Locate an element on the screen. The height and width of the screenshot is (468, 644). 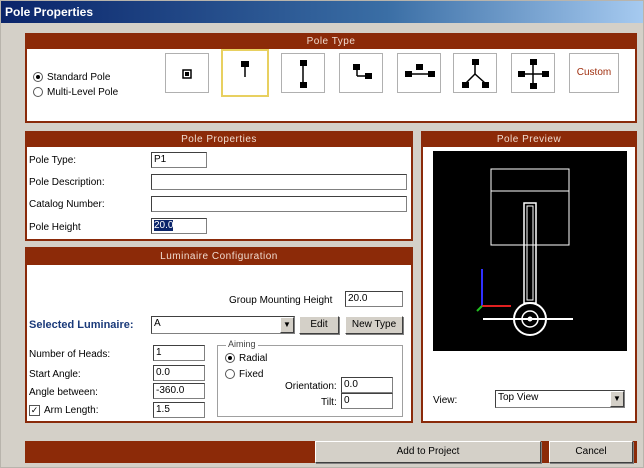
arm-length-label: Arm Length: is located at coordinates (71, 411).